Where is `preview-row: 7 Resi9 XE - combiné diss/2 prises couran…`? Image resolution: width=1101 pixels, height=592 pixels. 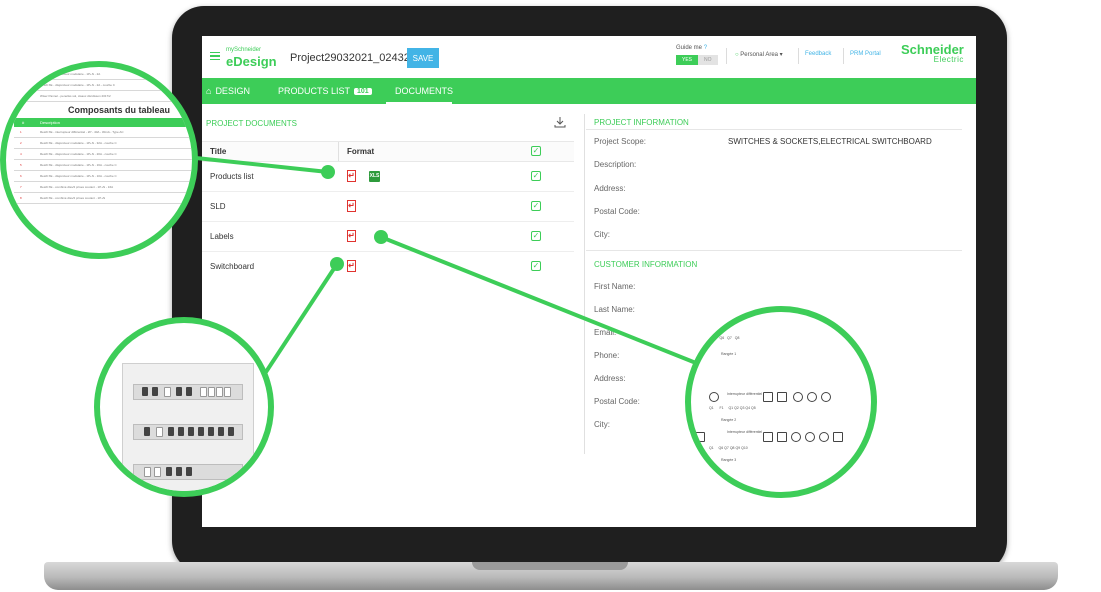 preview-row: 7 Resi9 XE - combiné diss/2 prises couran… is located at coordinates (103, 187).